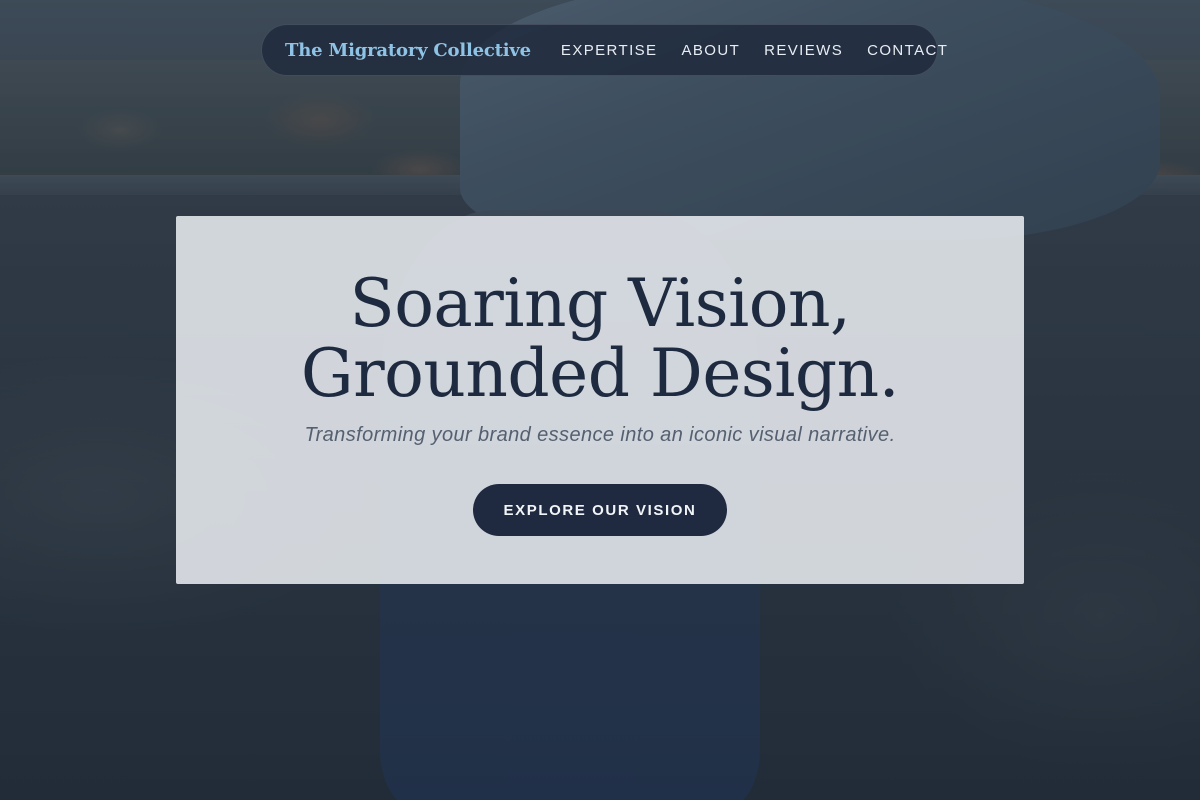  What do you see at coordinates (803, 50) in the screenshot?
I see `nav-link-reviews: REVIEWS` at bounding box center [803, 50].